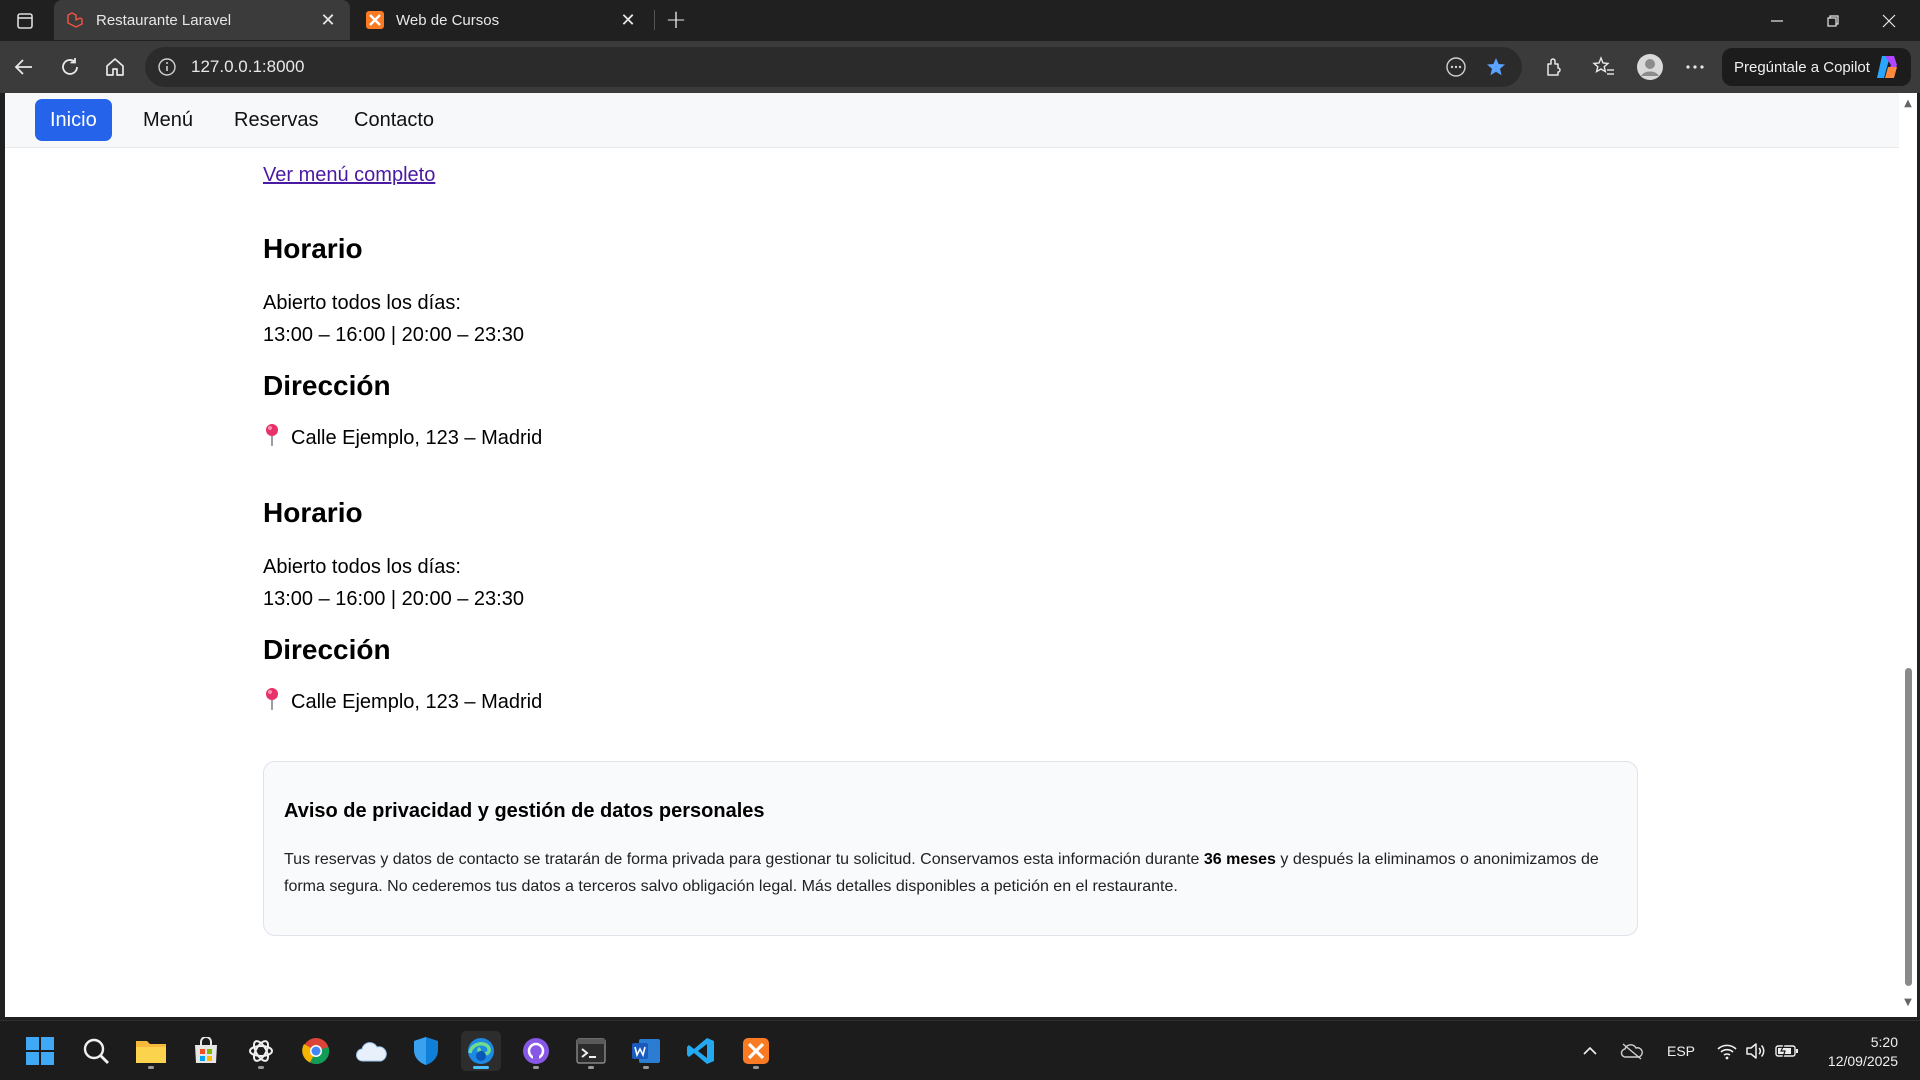  I want to click on file-explorer-icon, so click(151, 1051).